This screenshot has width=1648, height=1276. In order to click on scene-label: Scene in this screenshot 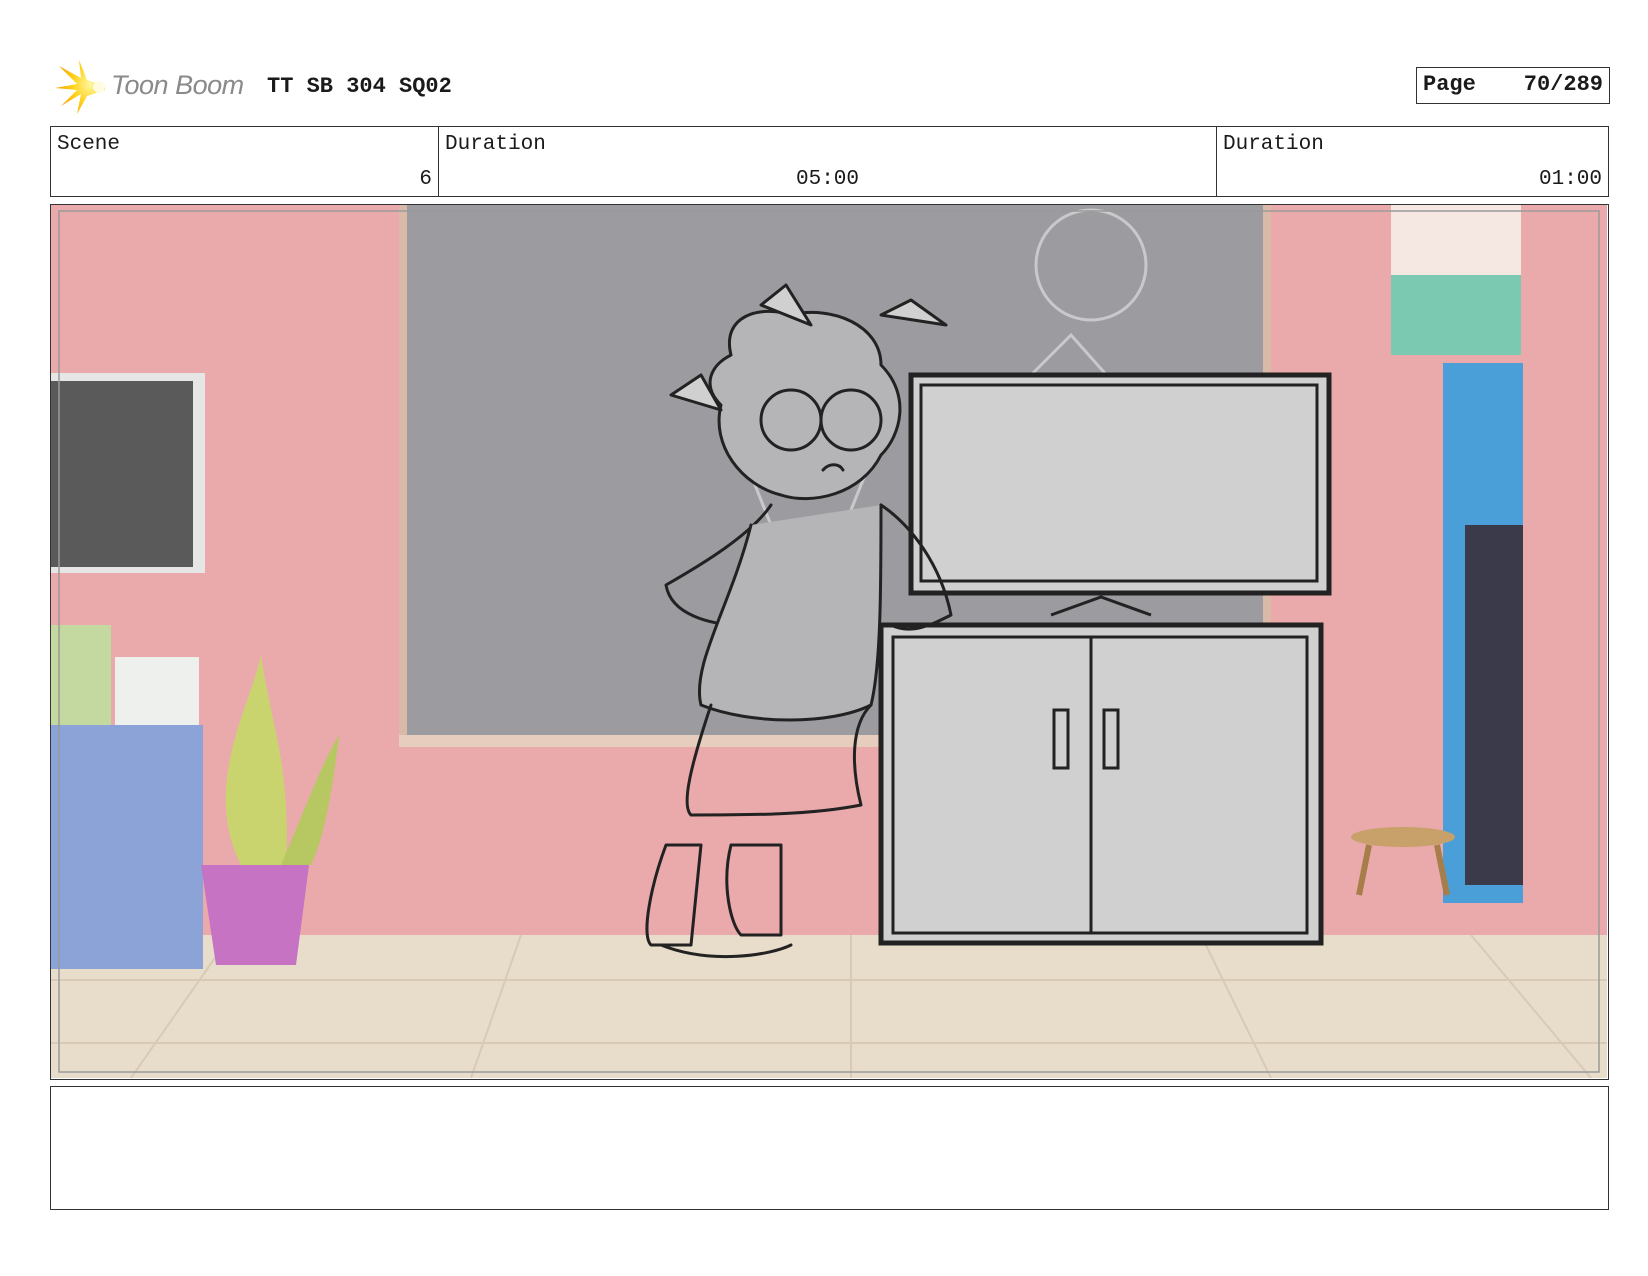, I will do `click(89, 144)`.